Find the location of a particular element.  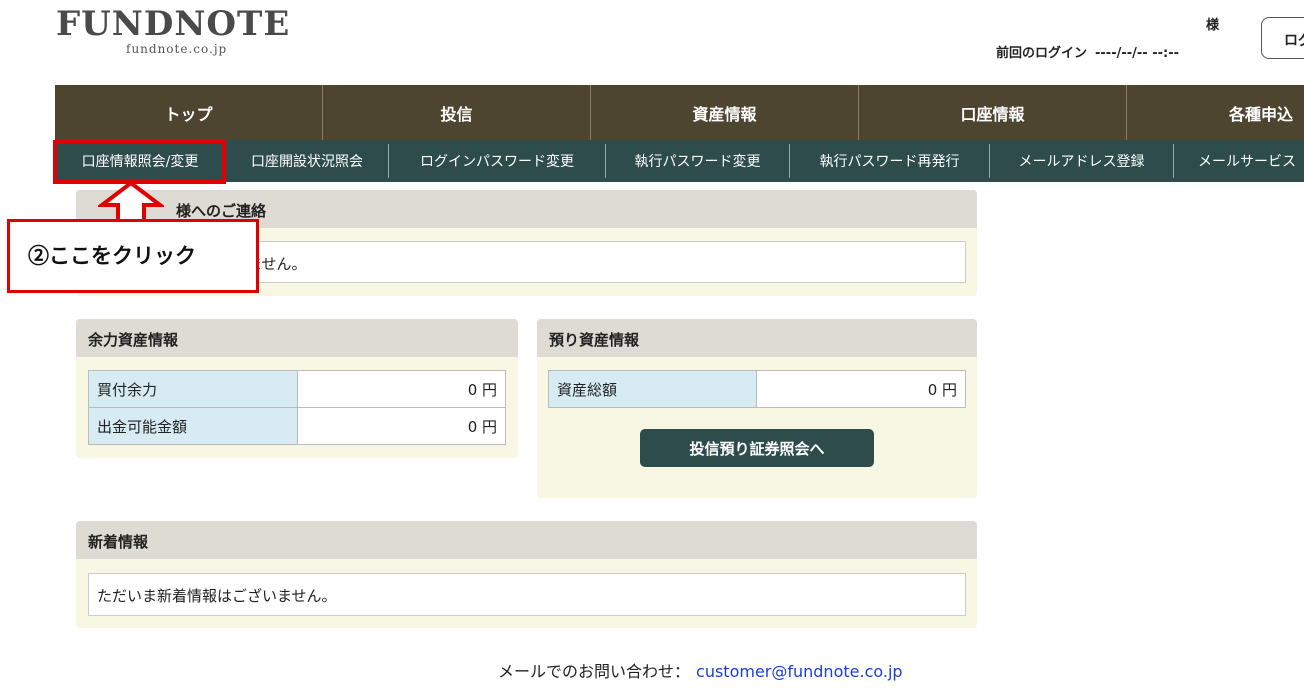

contact-email-link: customer@fundnote.co.jp is located at coordinates (799, 671).